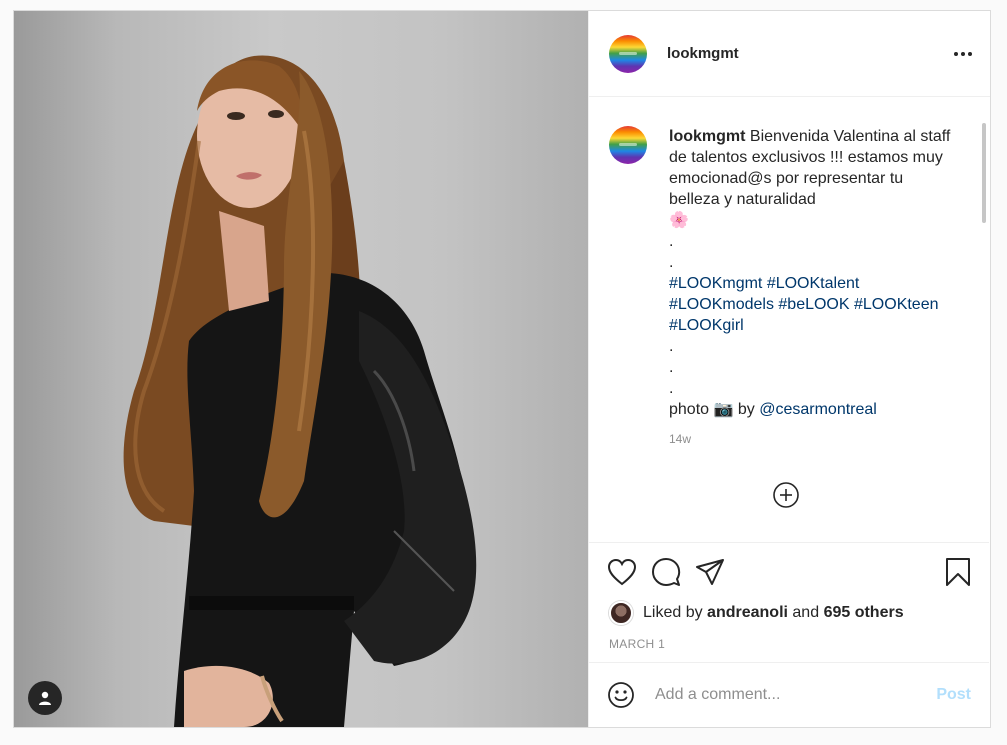 This screenshot has width=1007, height=745. What do you see at coordinates (789, 565) in the screenshot?
I see `action-icons` at bounding box center [789, 565].